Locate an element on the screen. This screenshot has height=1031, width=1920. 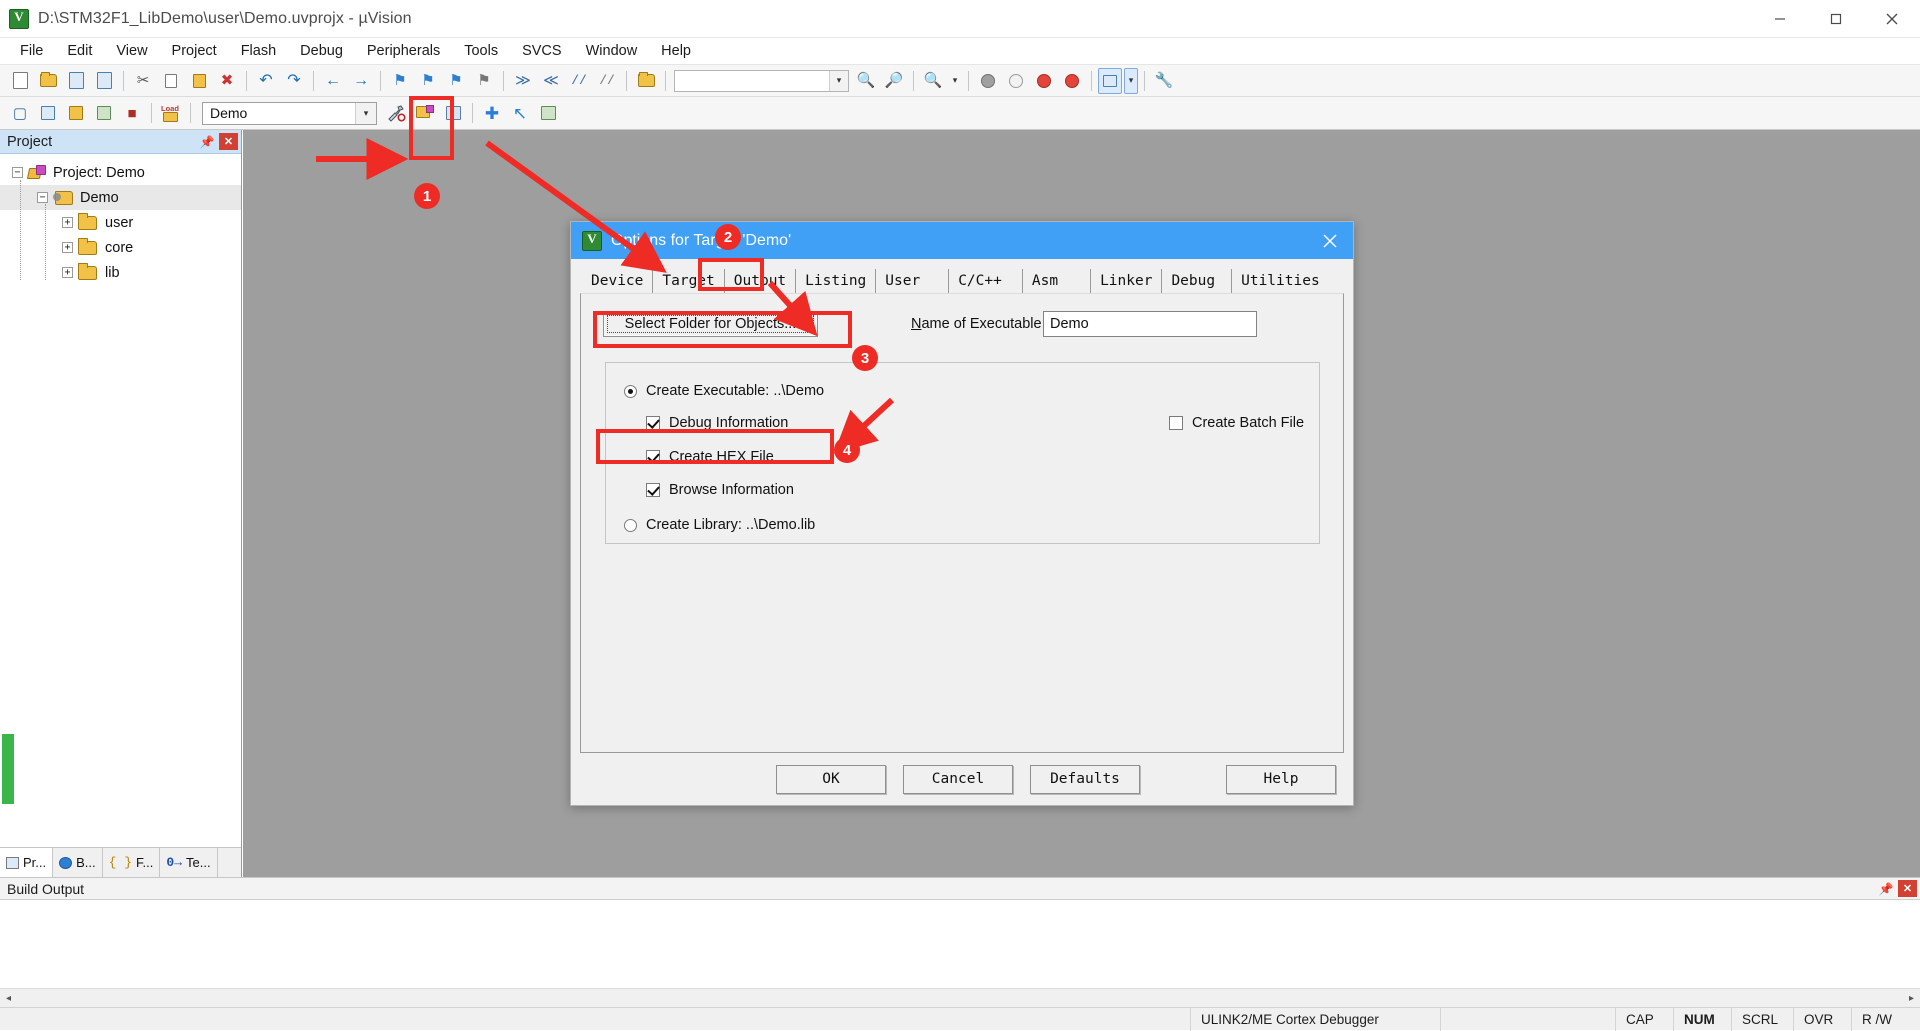
tree-node-group-lib: + lib is located at coordinates (120, 272).